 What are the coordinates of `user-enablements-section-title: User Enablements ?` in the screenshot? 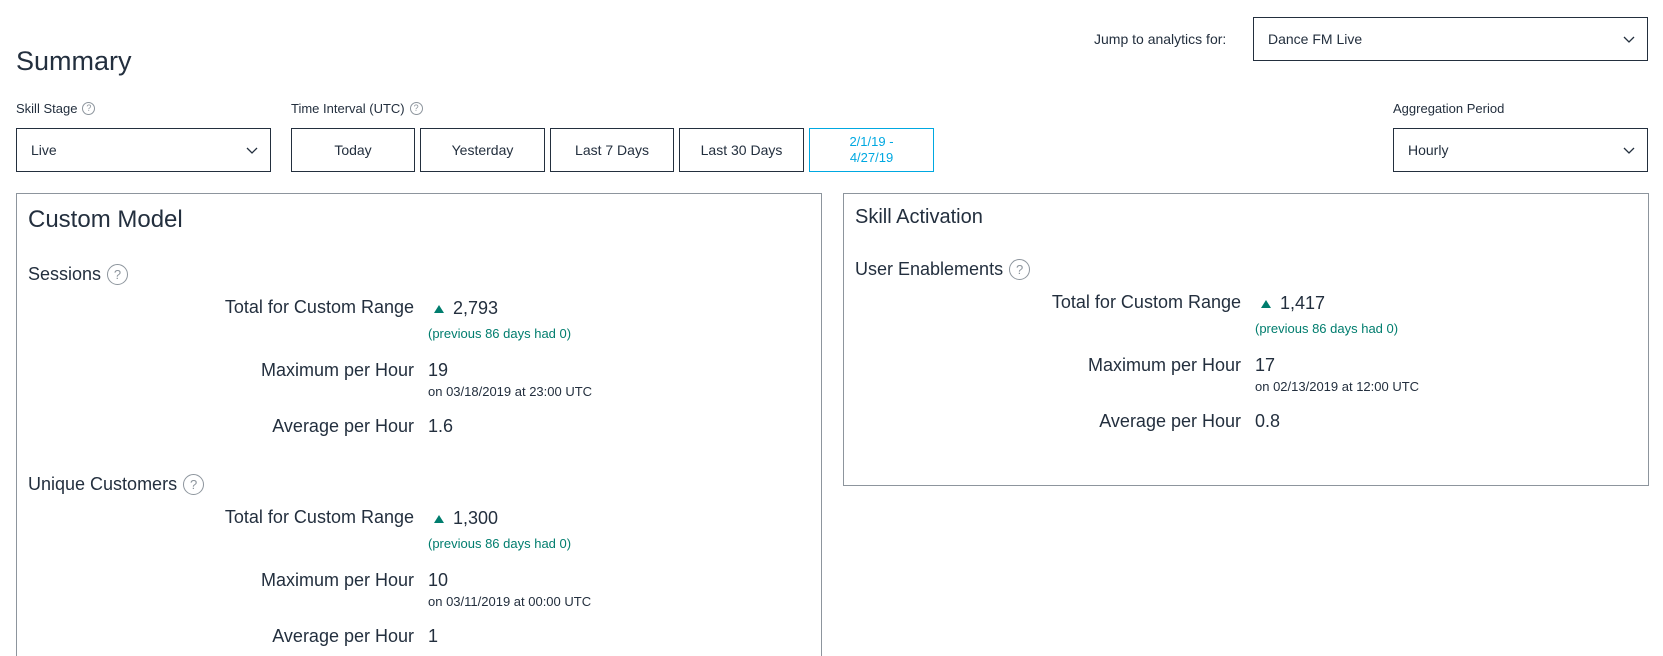 It's located at (943, 269).